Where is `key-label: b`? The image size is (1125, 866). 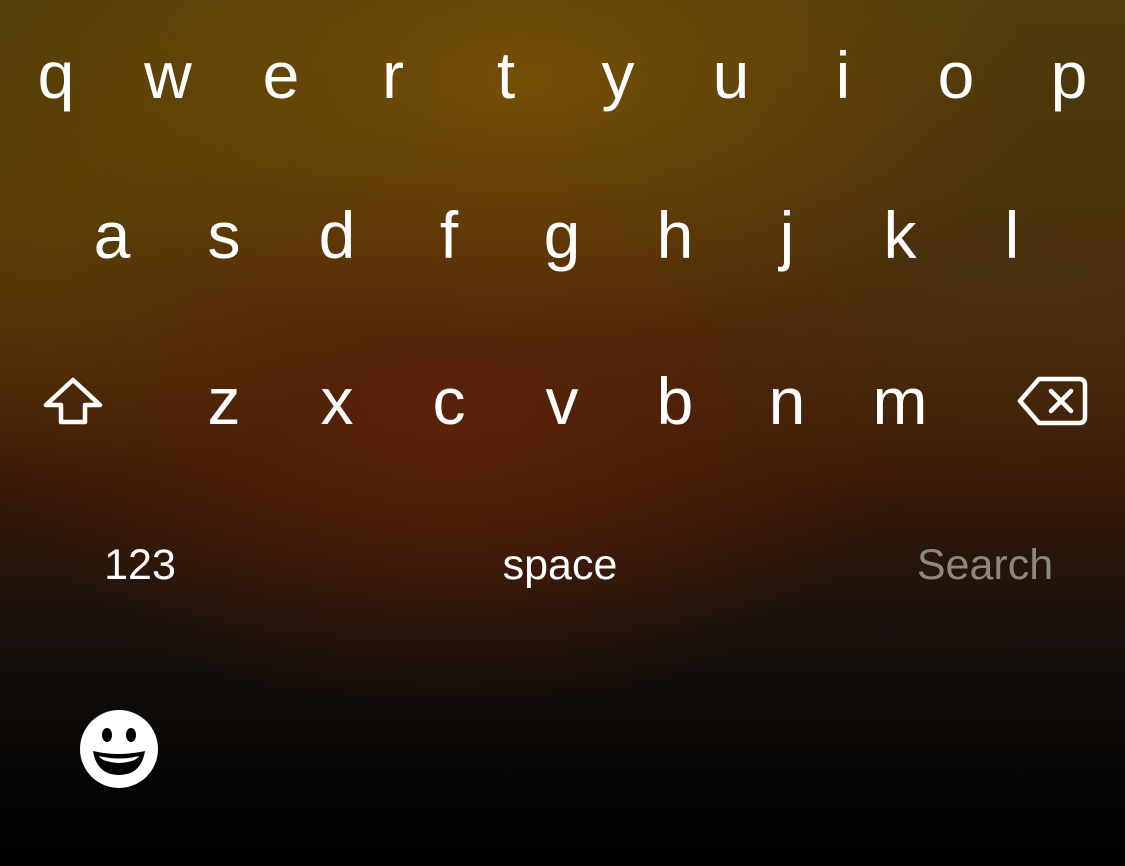
key-label: b is located at coordinates (675, 401).